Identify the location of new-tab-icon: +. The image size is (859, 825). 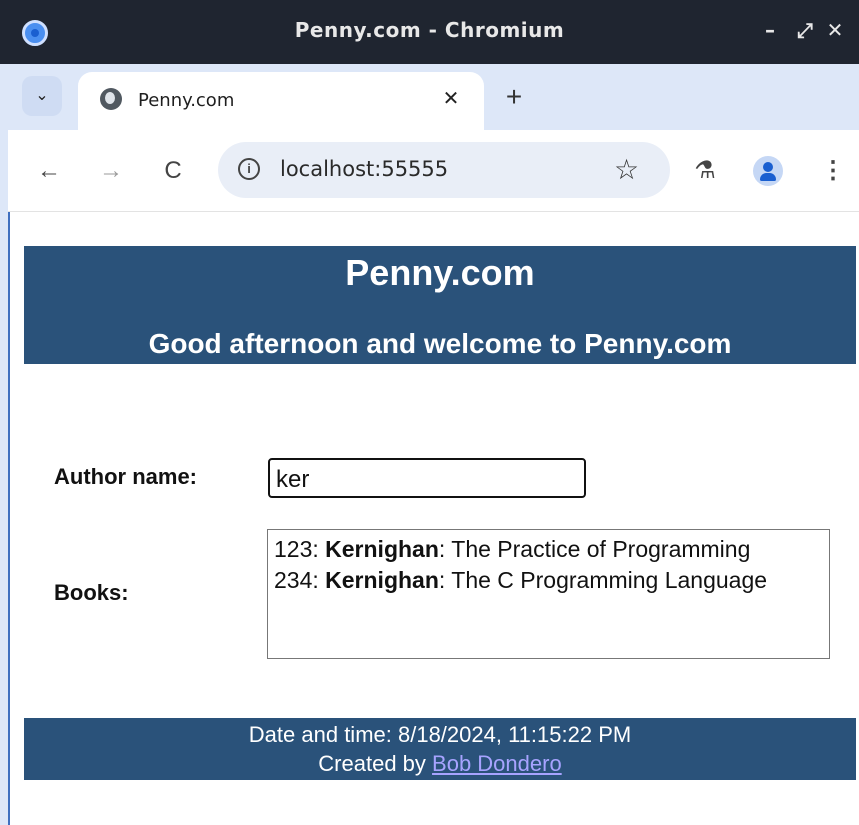
(514, 98).